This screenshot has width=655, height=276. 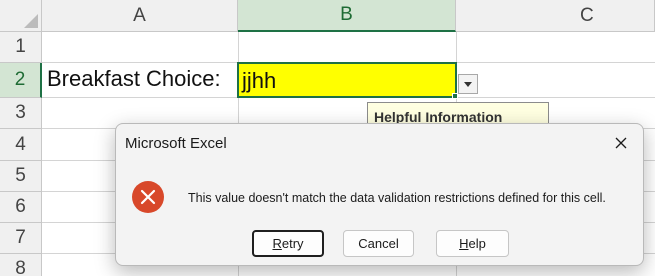 I want to click on row-header-label: 4, so click(x=20, y=144).